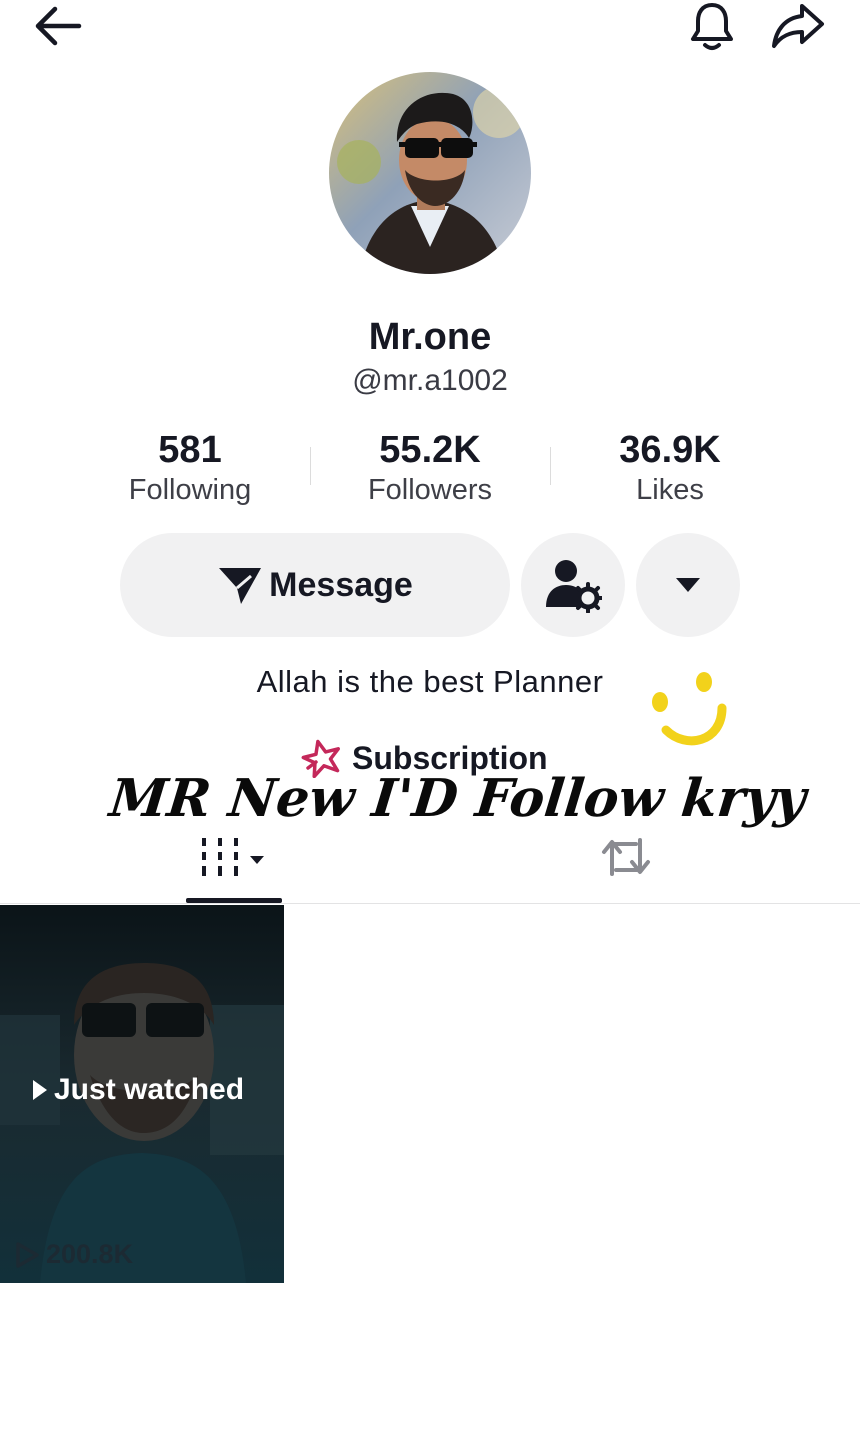 Image resolution: width=860 pixels, height=1452 pixels. I want to click on play-outline-icon, so click(27, 1254).